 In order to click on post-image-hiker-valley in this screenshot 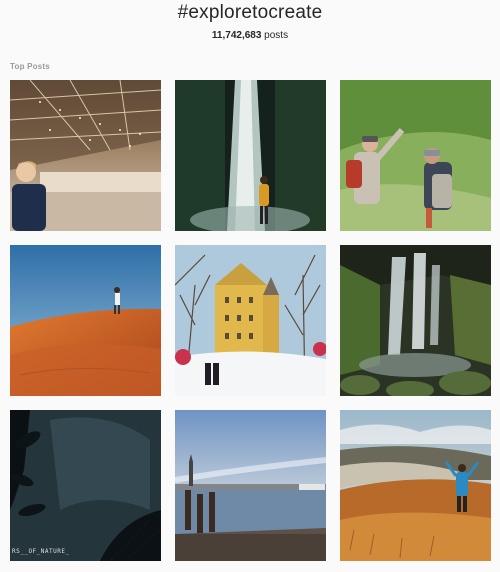, I will do `click(415, 485)`.